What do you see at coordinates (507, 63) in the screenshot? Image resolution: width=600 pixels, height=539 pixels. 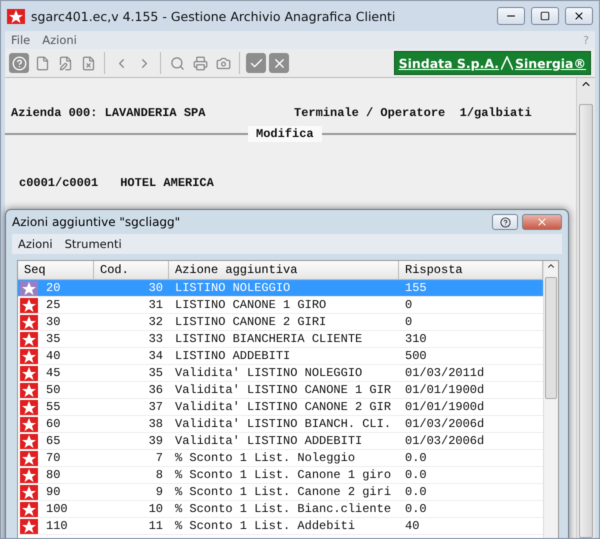 I see `slash-icon` at bounding box center [507, 63].